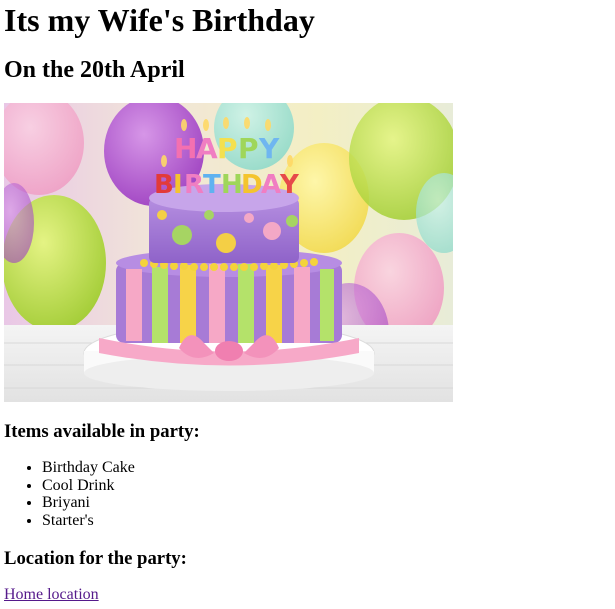 This screenshot has width=615, height=609. What do you see at coordinates (88, 468) in the screenshot?
I see `list-item: Birthday Cake` at bounding box center [88, 468].